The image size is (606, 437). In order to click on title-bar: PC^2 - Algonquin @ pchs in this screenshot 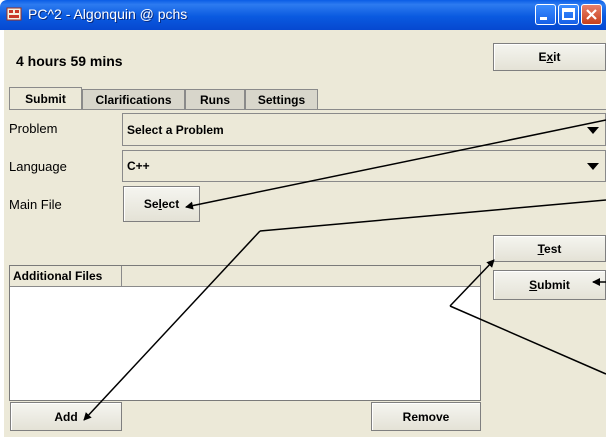, I will do `click(303, 15)`.